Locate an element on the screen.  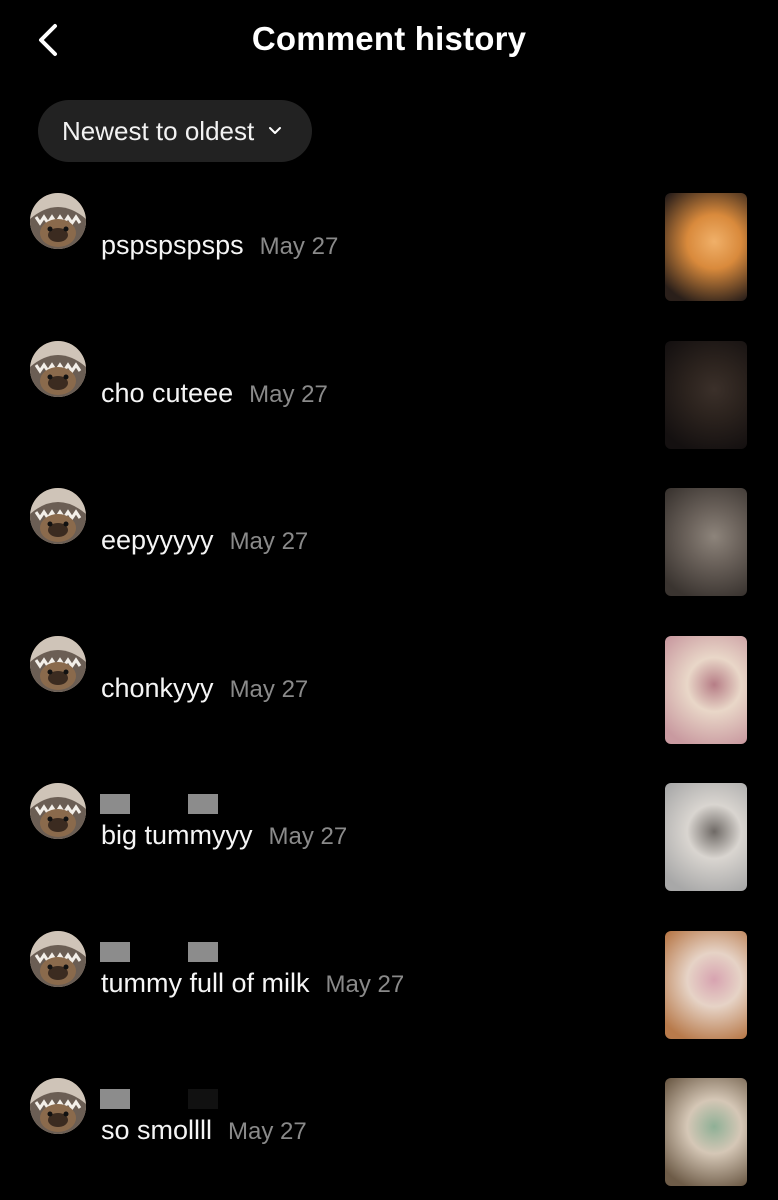
comment-line: cho cuteee May 27 is located at coordinates (214, 393).